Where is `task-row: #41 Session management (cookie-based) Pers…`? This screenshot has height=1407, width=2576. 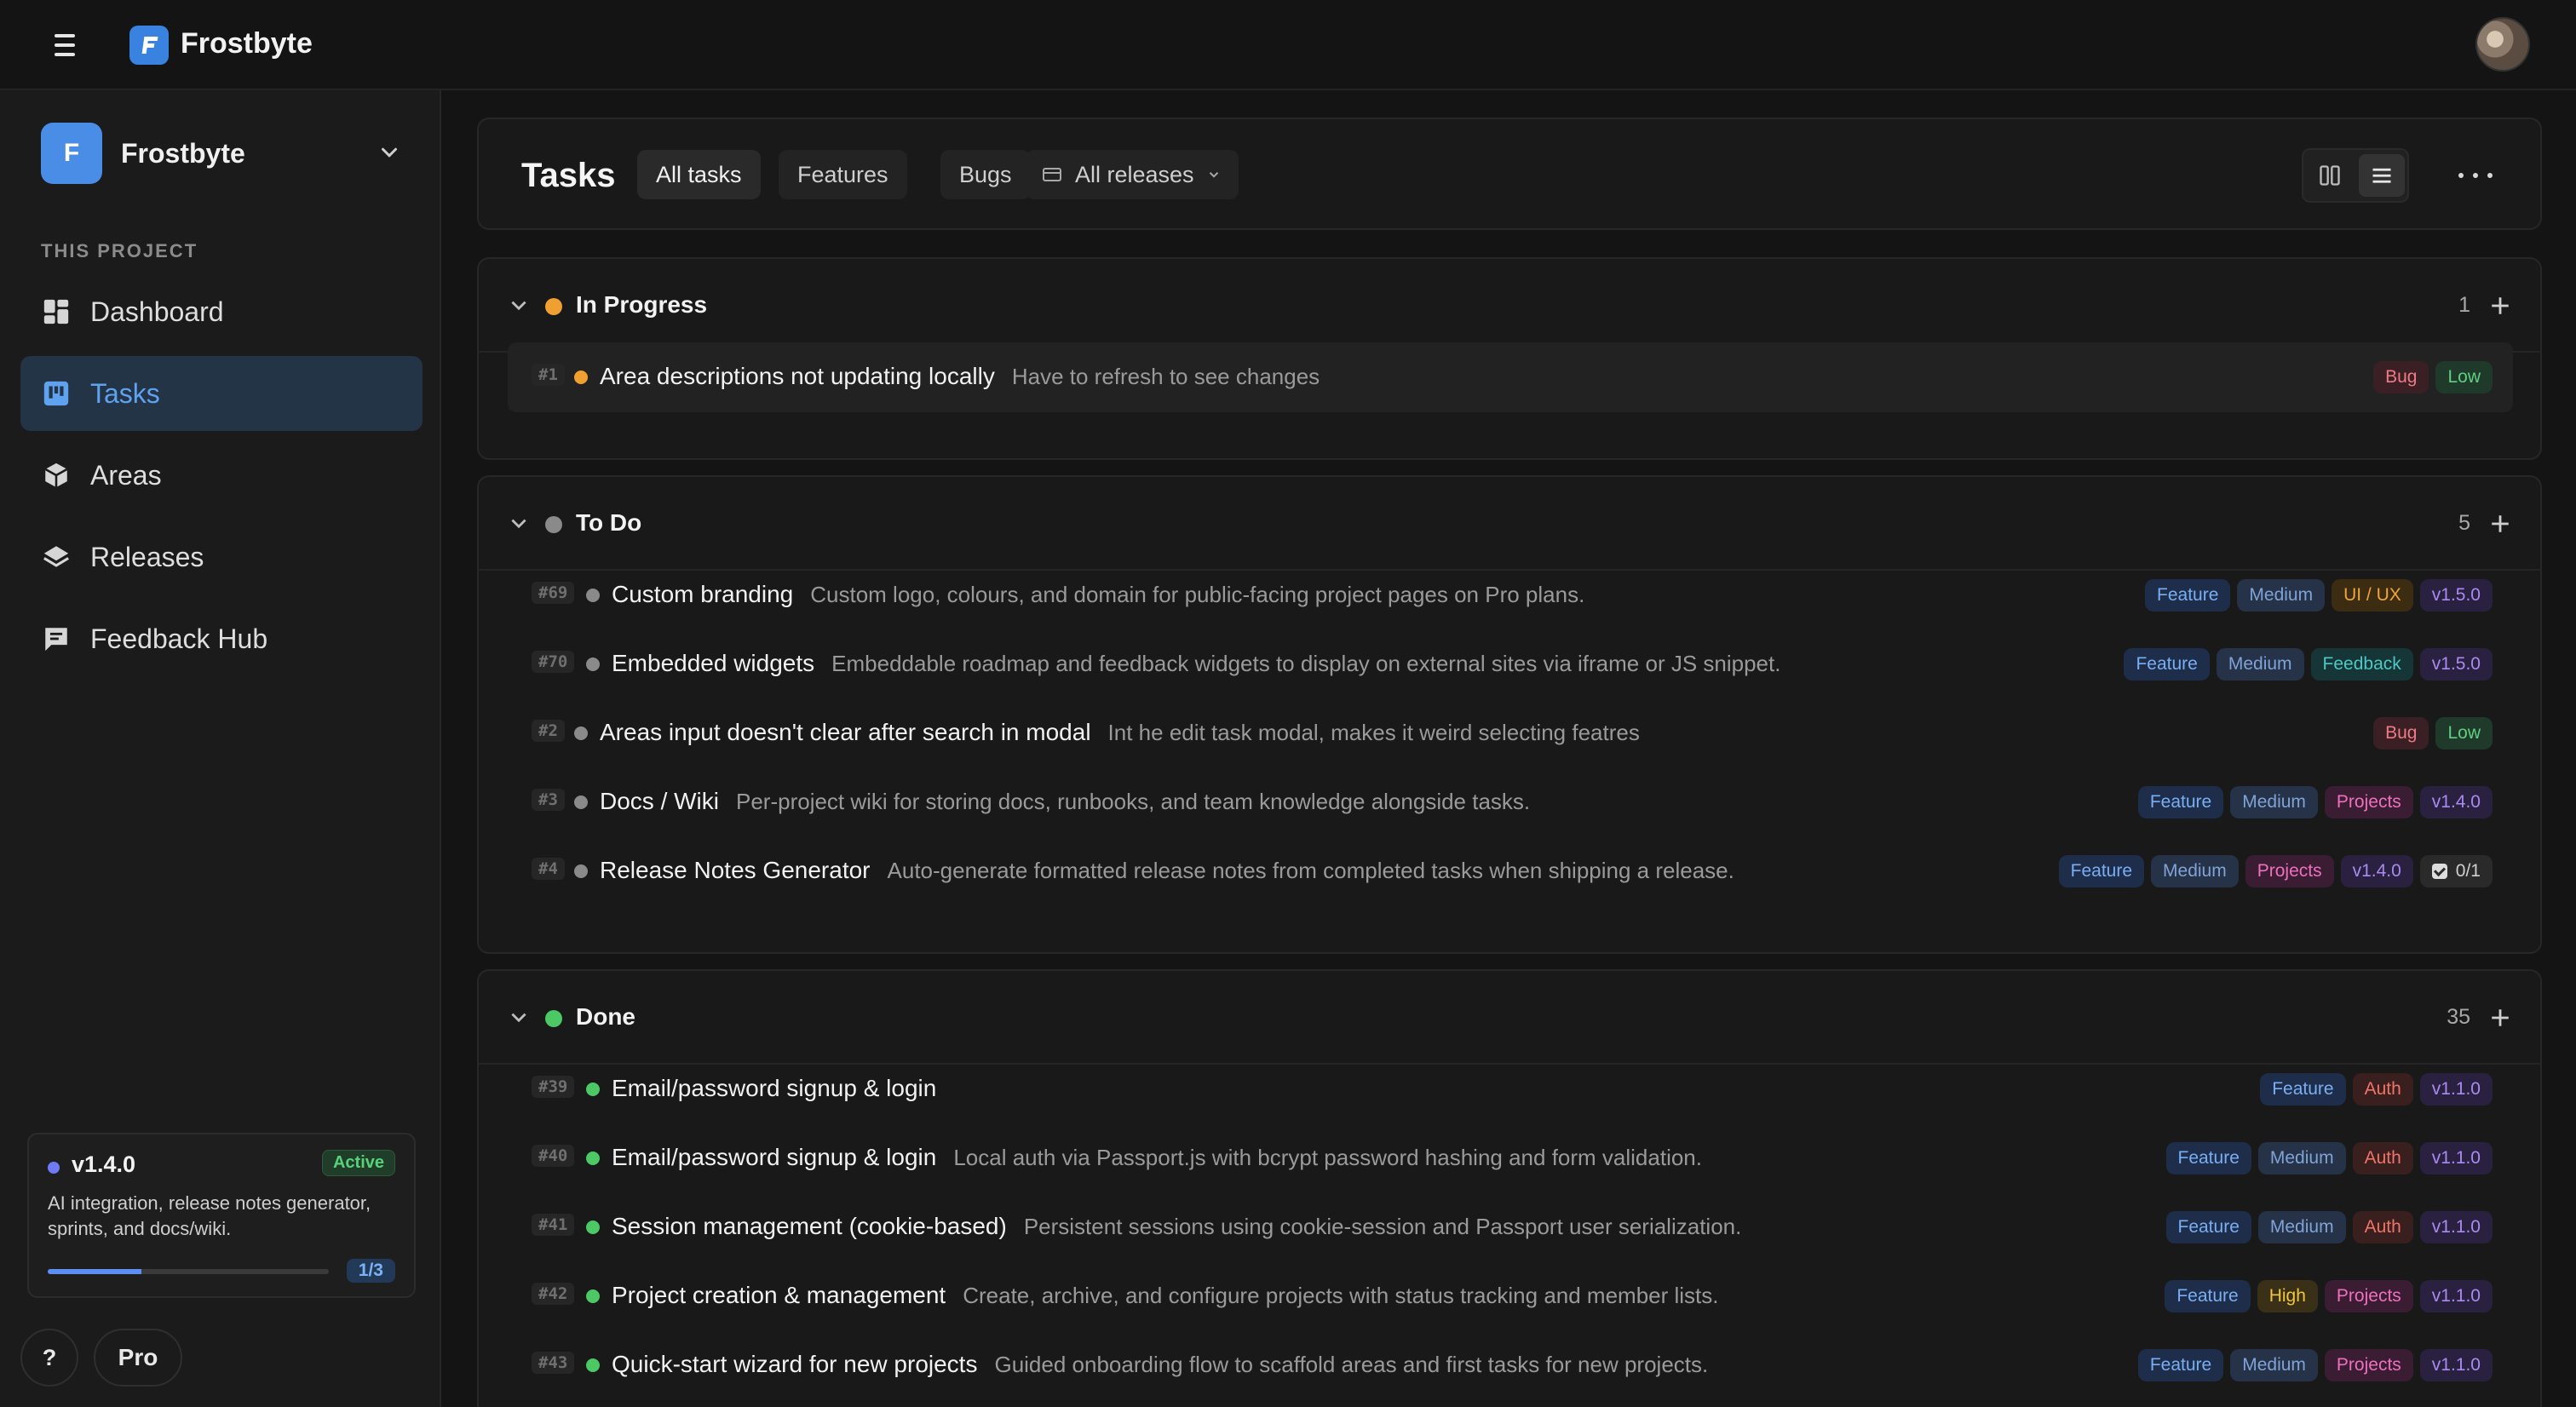 task-row: #41 Session management (cookie-based) Pers… is located at coordinates (1511, 1227).